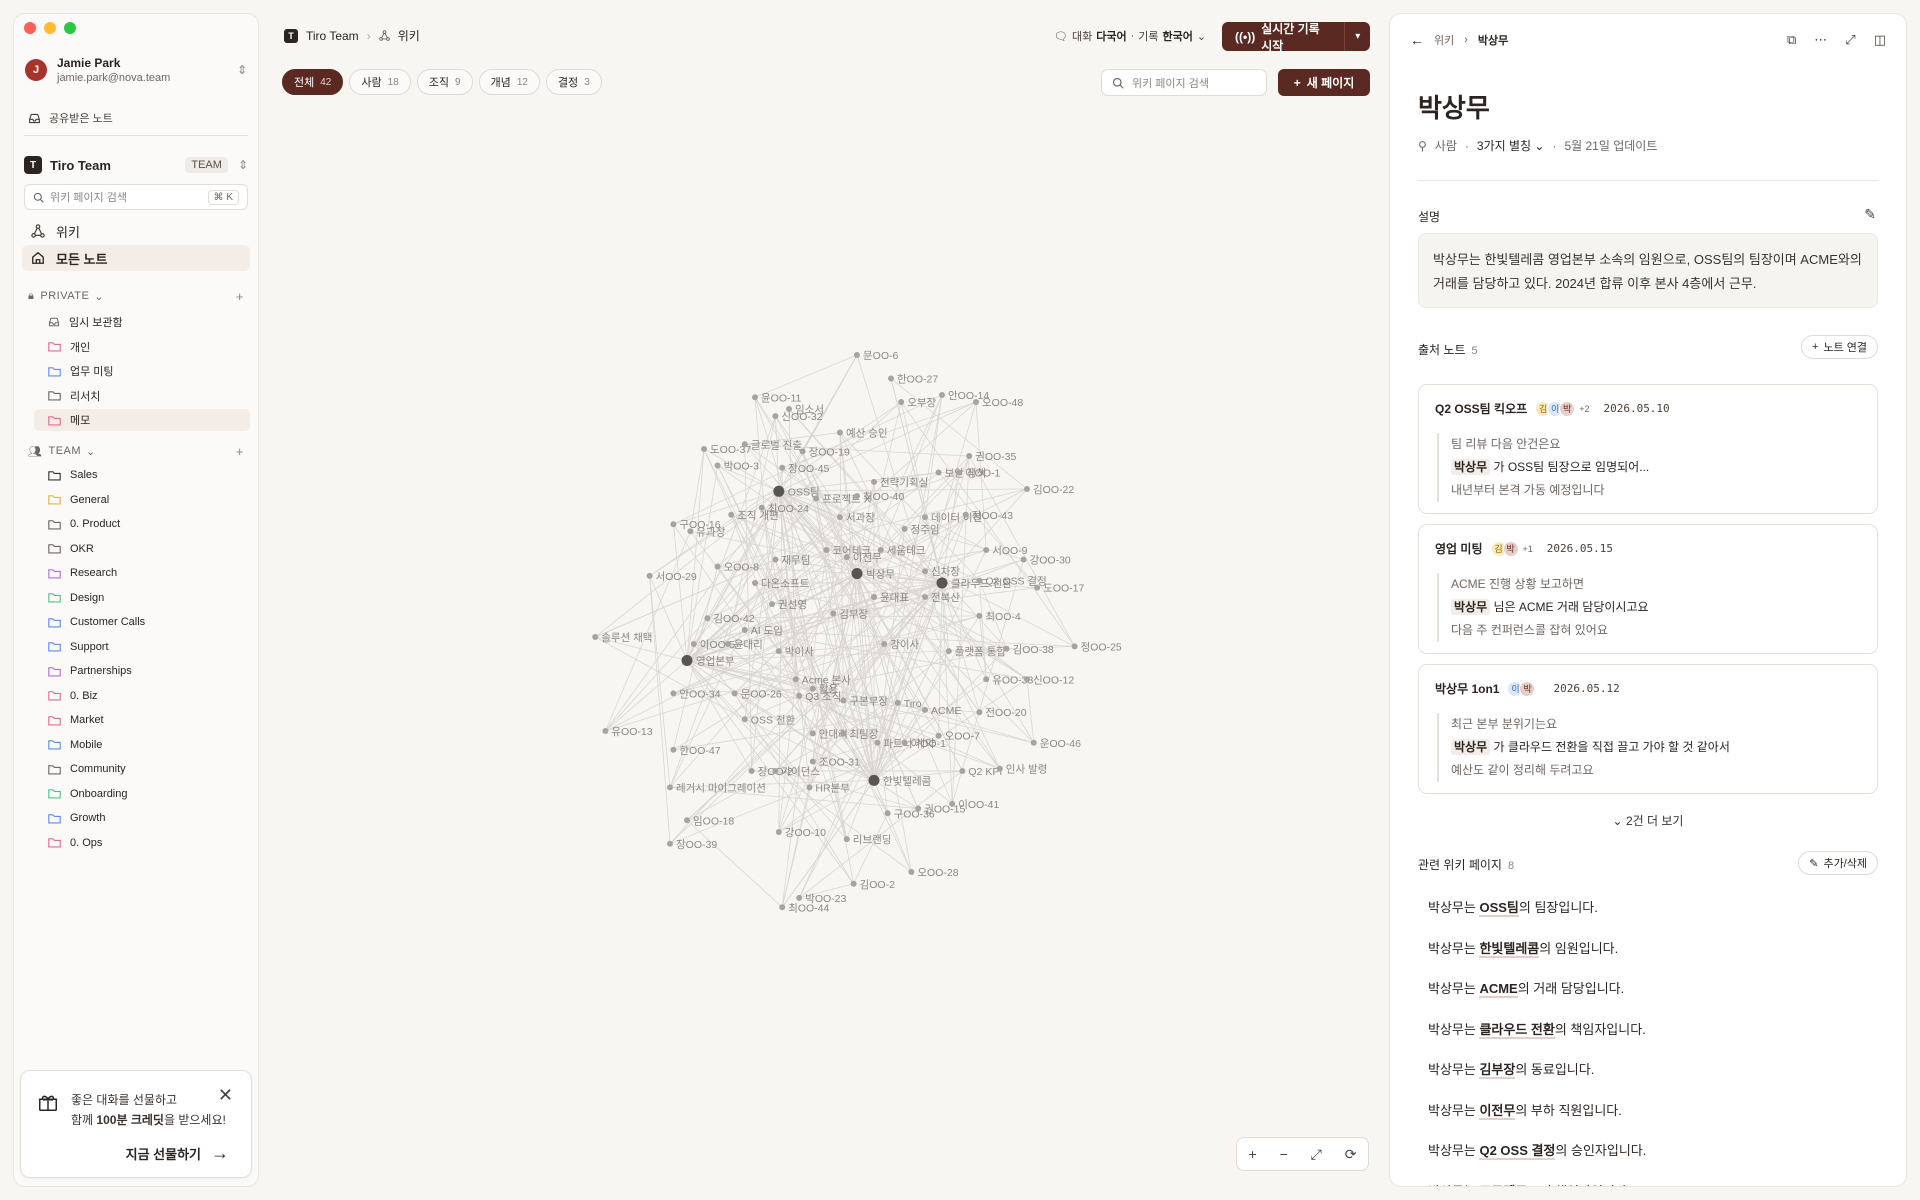 Image resolution: width=1920 pixels, height=1200 pixels. Describe the element at coordinates (50, 28) in the screenshot. I see `minimize-window-button` at that location.